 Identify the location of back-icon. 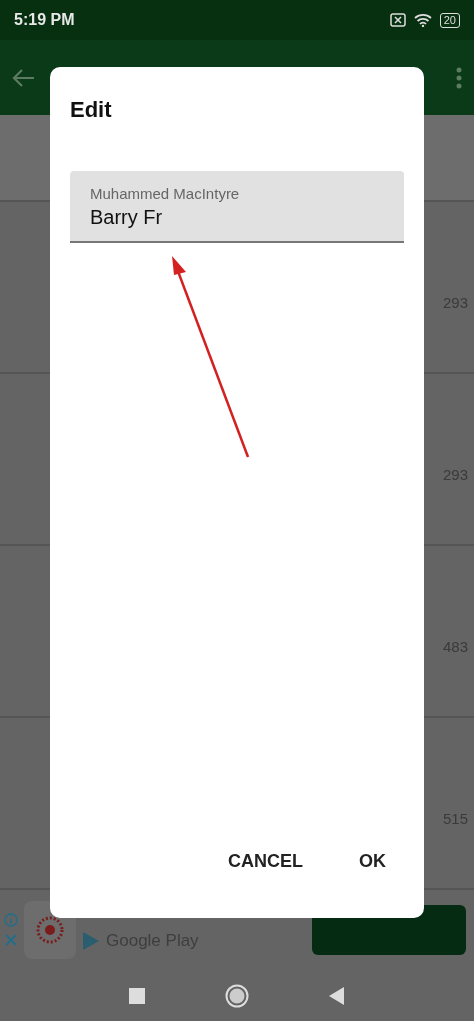
(337, 995).